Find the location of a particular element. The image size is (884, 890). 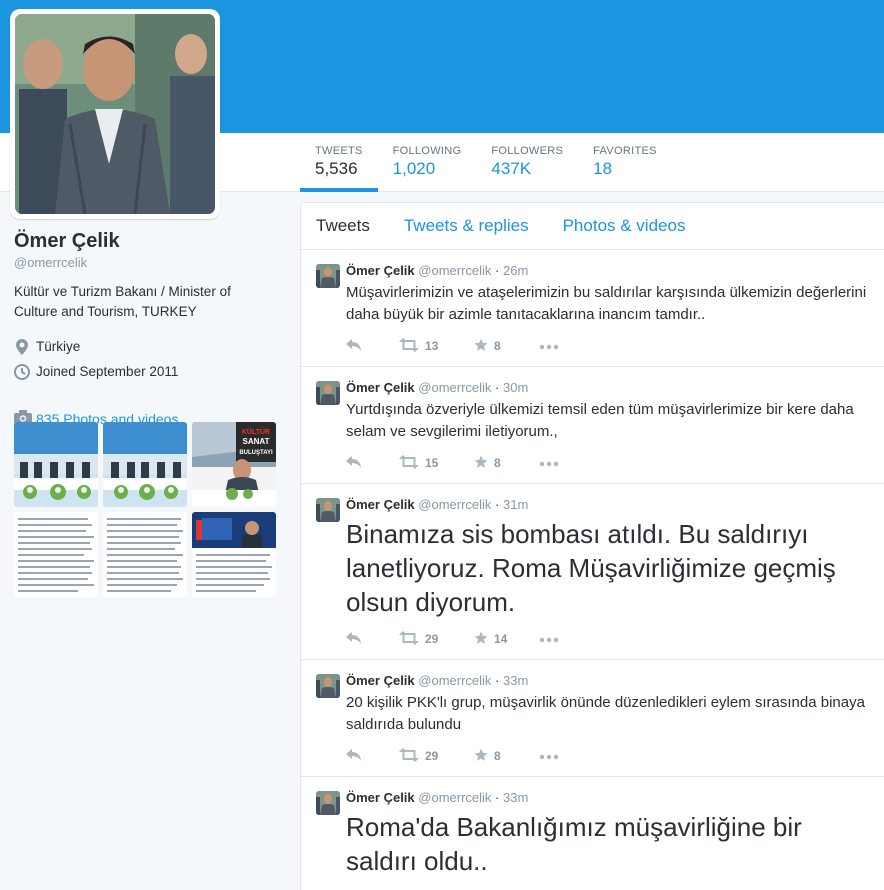

stat-tweets: TWEETS 5,536 is located at coordinates (339, 162).